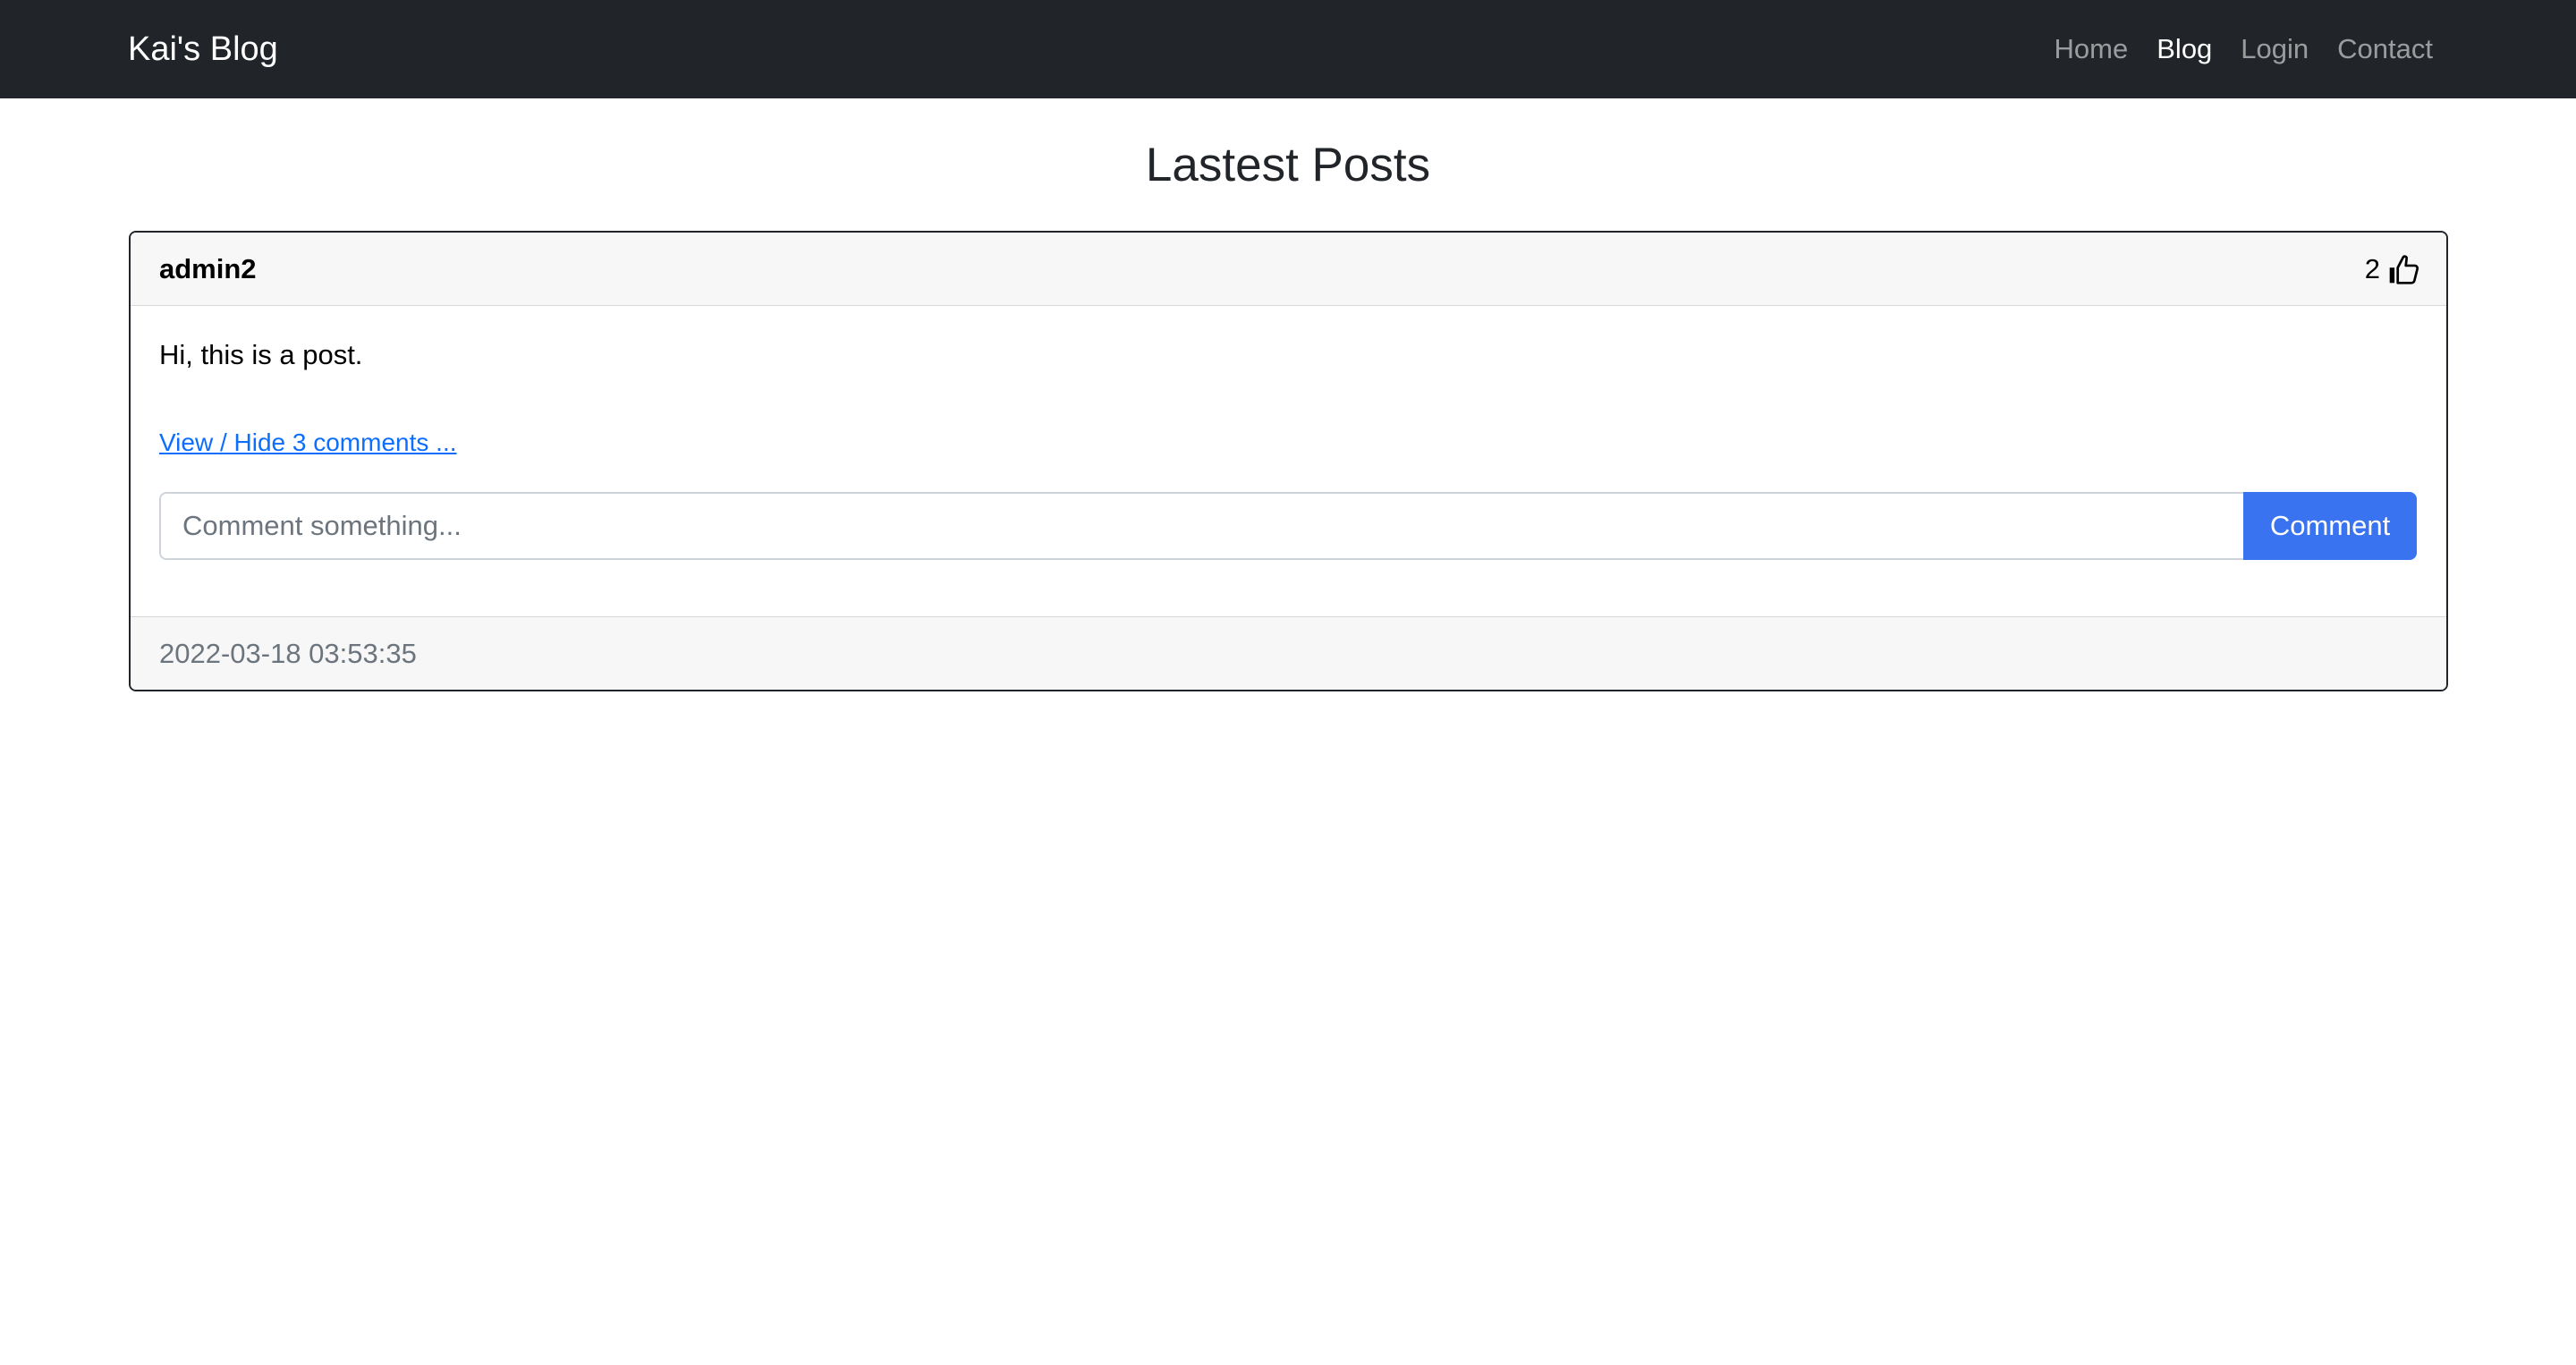 The height and width of the screenshot is (1365, 2576). Describe the element at coordinates (1288, 49) in the screenshot. I see `top-navbar: Kai's Blog Home Blog Login Contact` at that location.